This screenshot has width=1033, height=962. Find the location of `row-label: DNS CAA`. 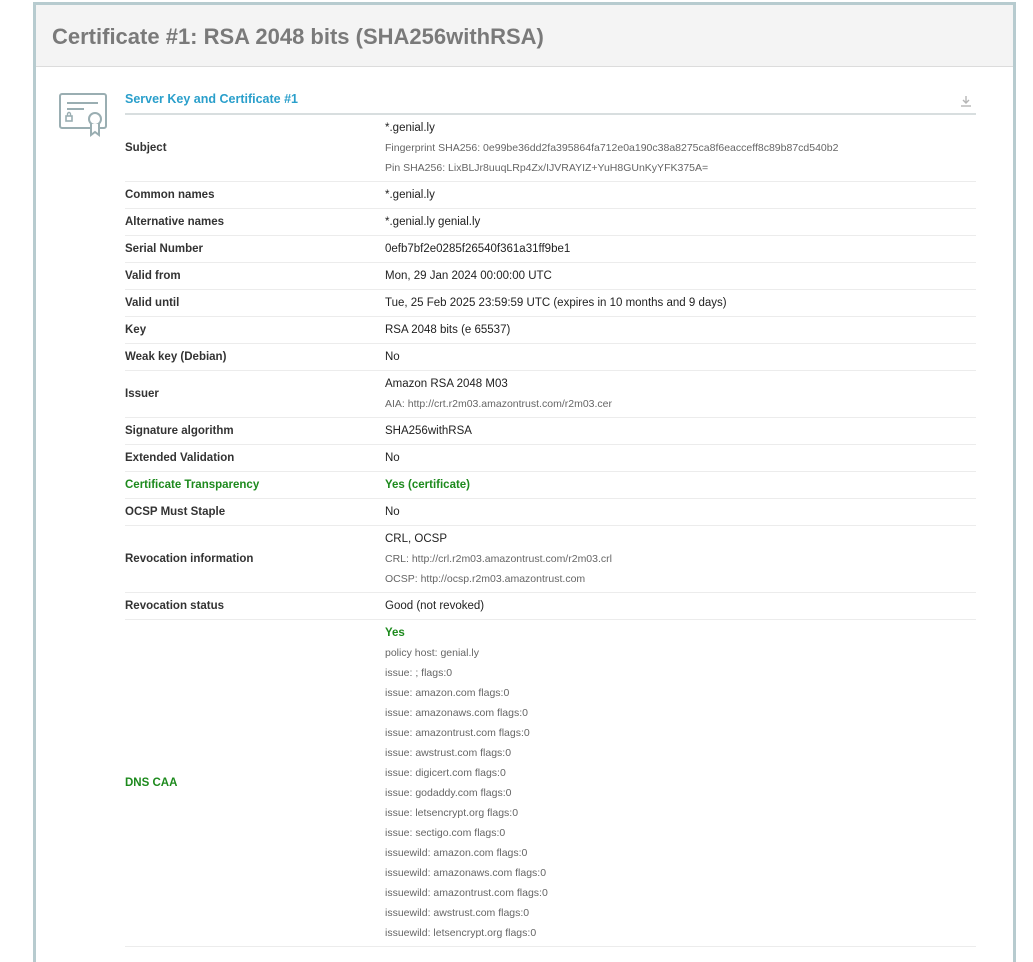

row-label: DNS CAA is located at coordinates (151, 783).